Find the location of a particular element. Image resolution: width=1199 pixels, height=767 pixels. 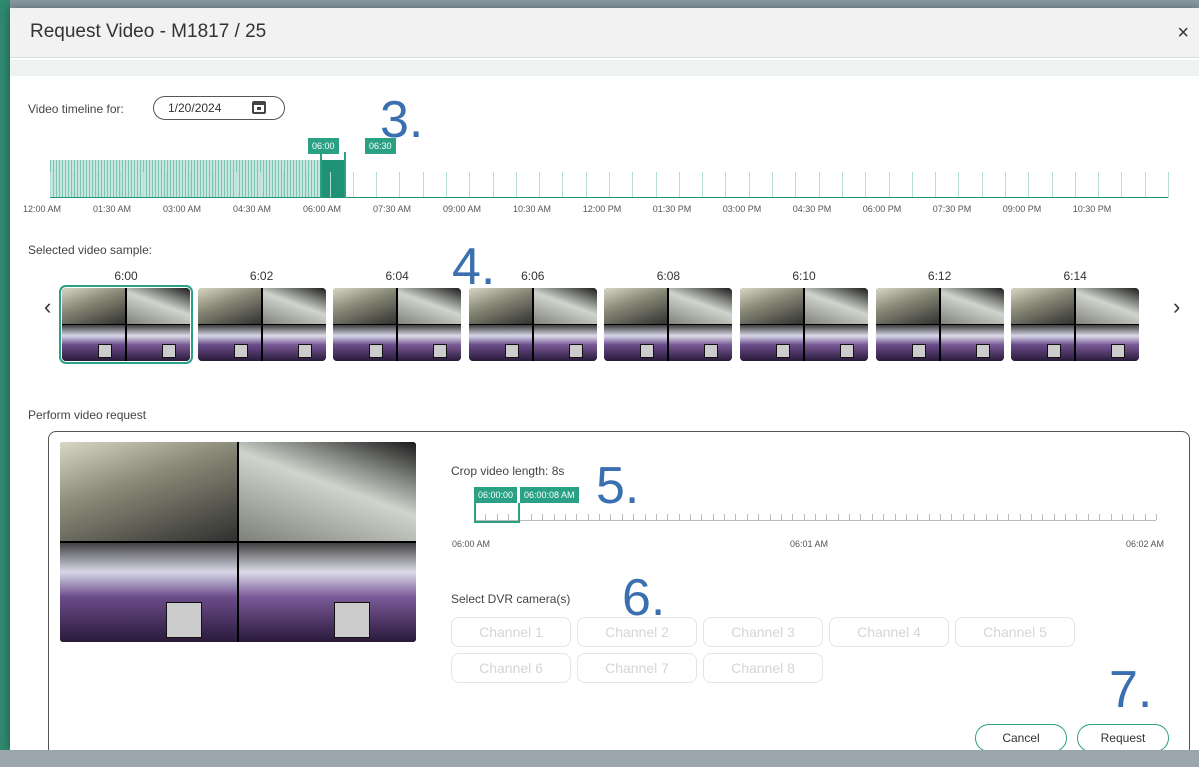

channel-button-1: Channel 1 is located at coordinates (511, 632).